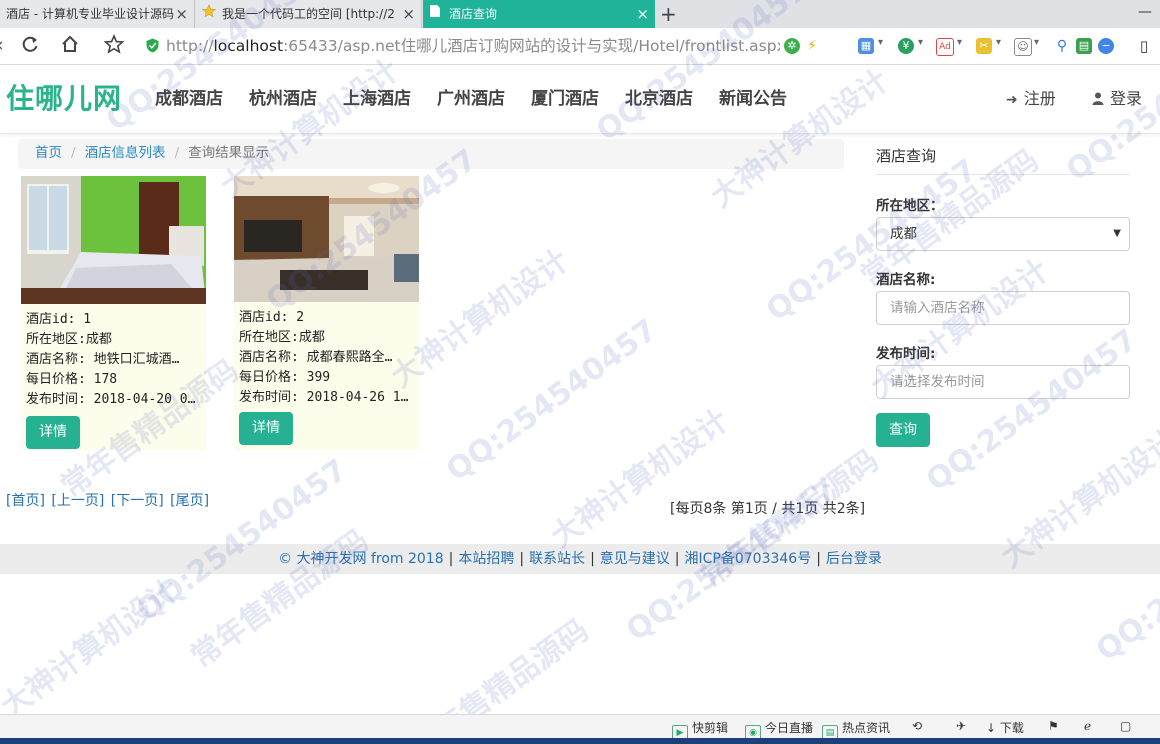  What do you see at coordinates (792, 46) in the screenshot?
I see `speed-dial-icon: ✲` at bounding box center [792, 46].